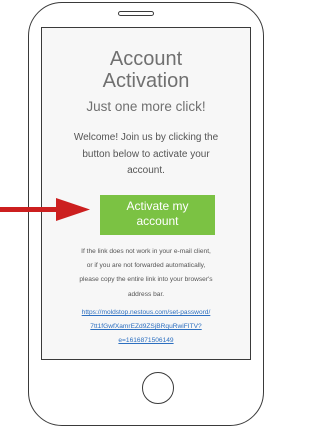 The height and width of the screenshot is (430, 320). What do you see at coordinates (158, 388) in the screenshot?
I see `home-button` at bounding box center [158, 388].